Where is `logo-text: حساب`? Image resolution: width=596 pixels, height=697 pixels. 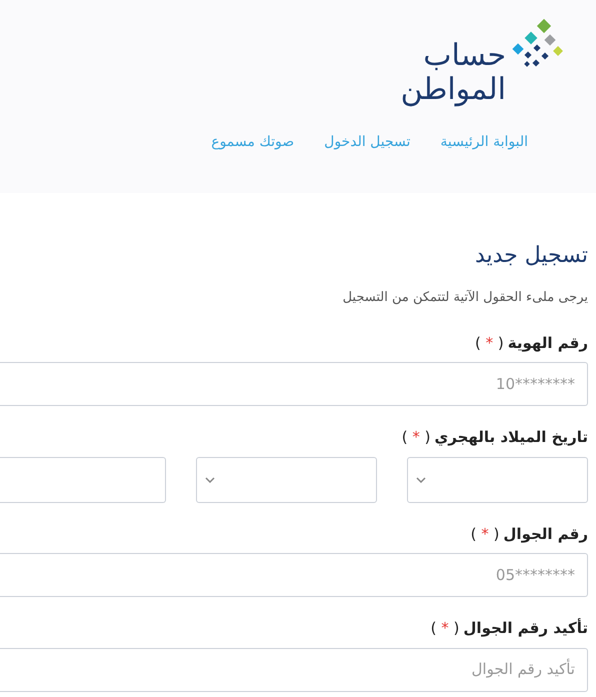
logo-text: حساب is located at coordinates (464, 56).